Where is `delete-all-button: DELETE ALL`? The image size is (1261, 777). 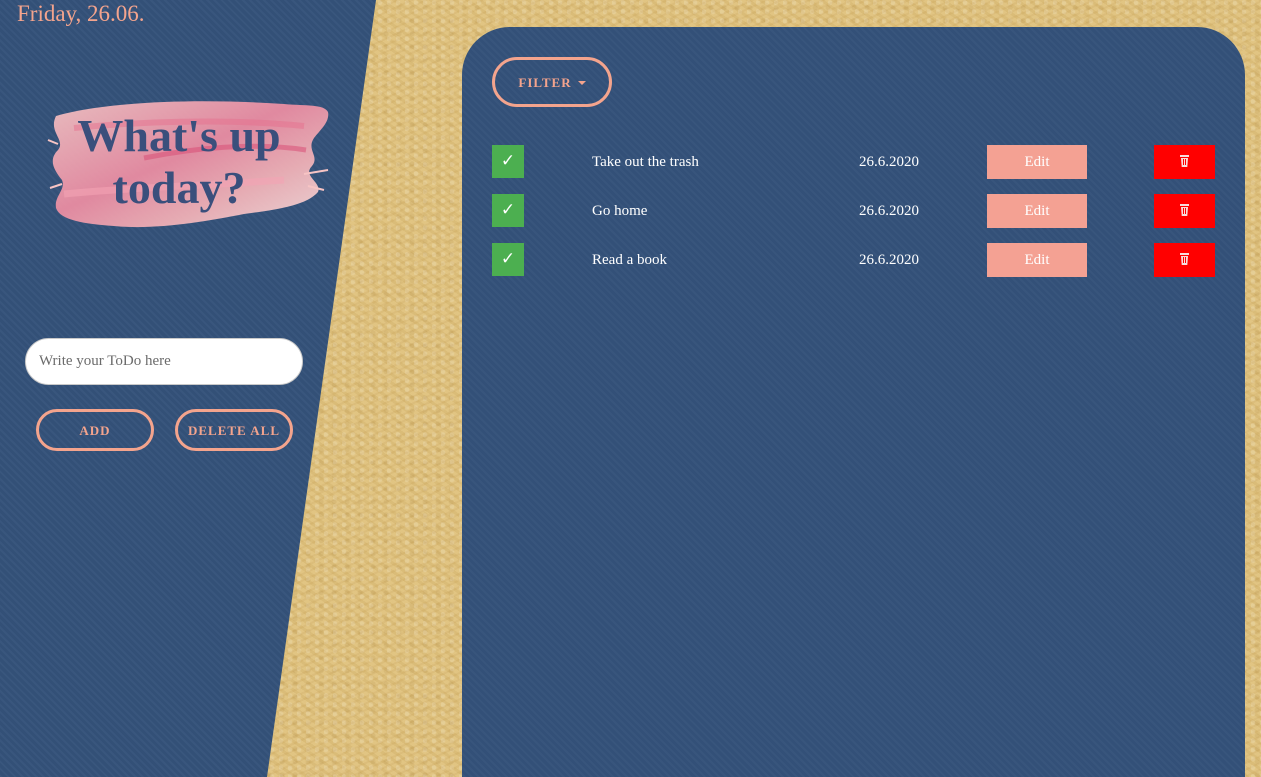 delete-all-button: DELETE ALL is located at coordinates (234, 430).